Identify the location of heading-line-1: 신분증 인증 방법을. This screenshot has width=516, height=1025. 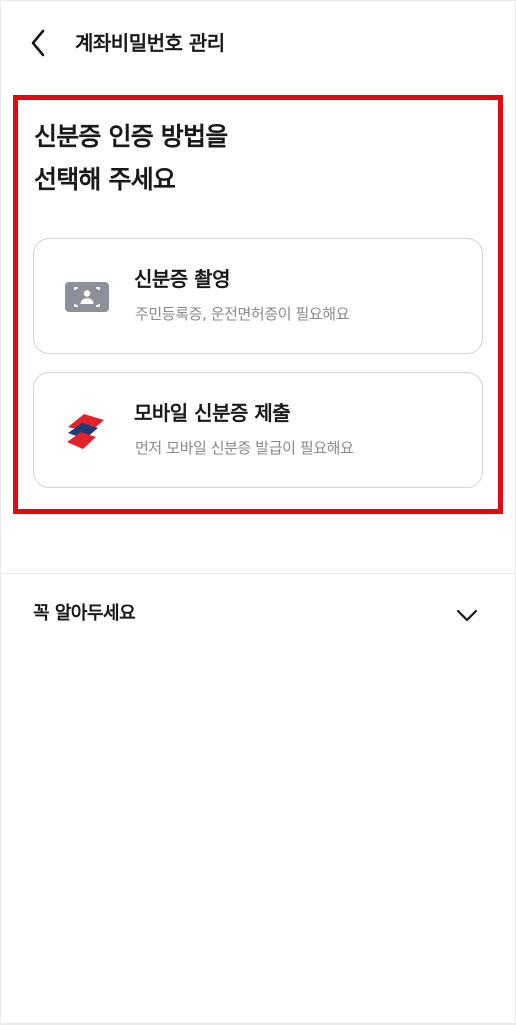
(131, 136).